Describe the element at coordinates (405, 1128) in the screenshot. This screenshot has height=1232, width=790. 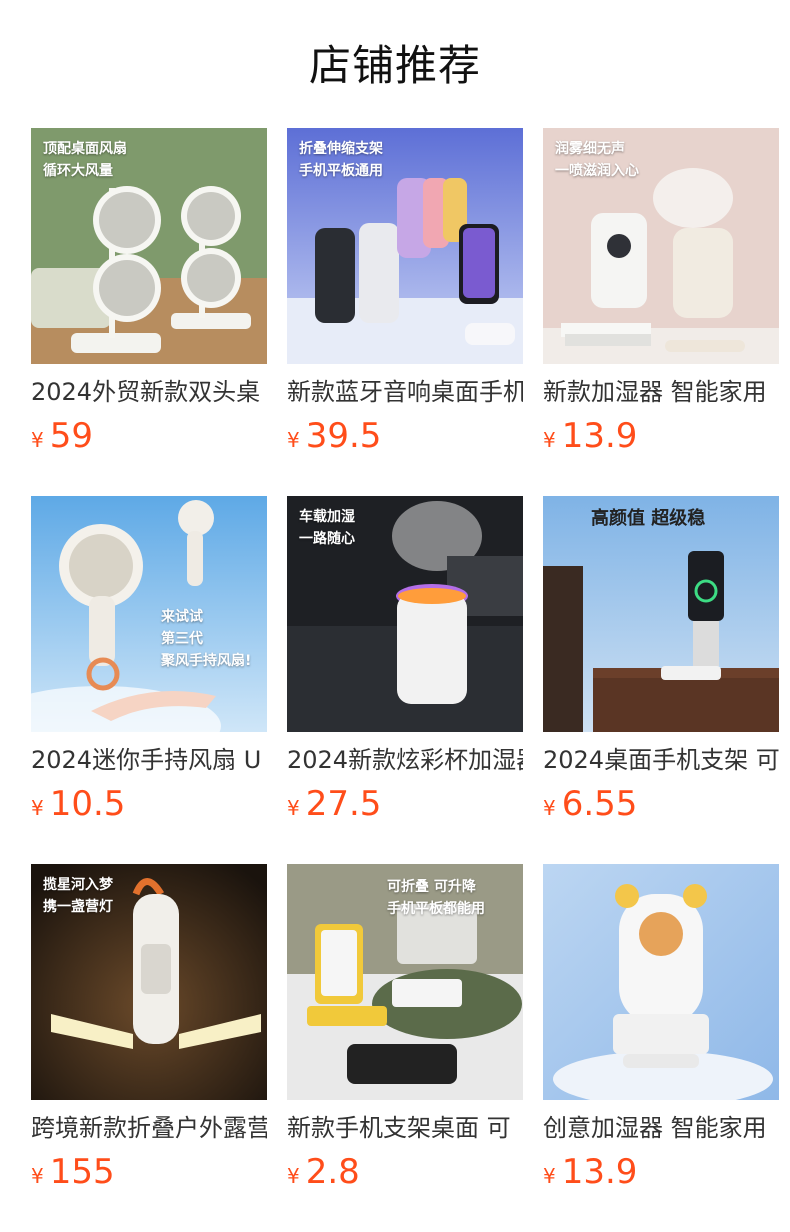
I see `product-name: 新款手机支架桌面 可` at that location.